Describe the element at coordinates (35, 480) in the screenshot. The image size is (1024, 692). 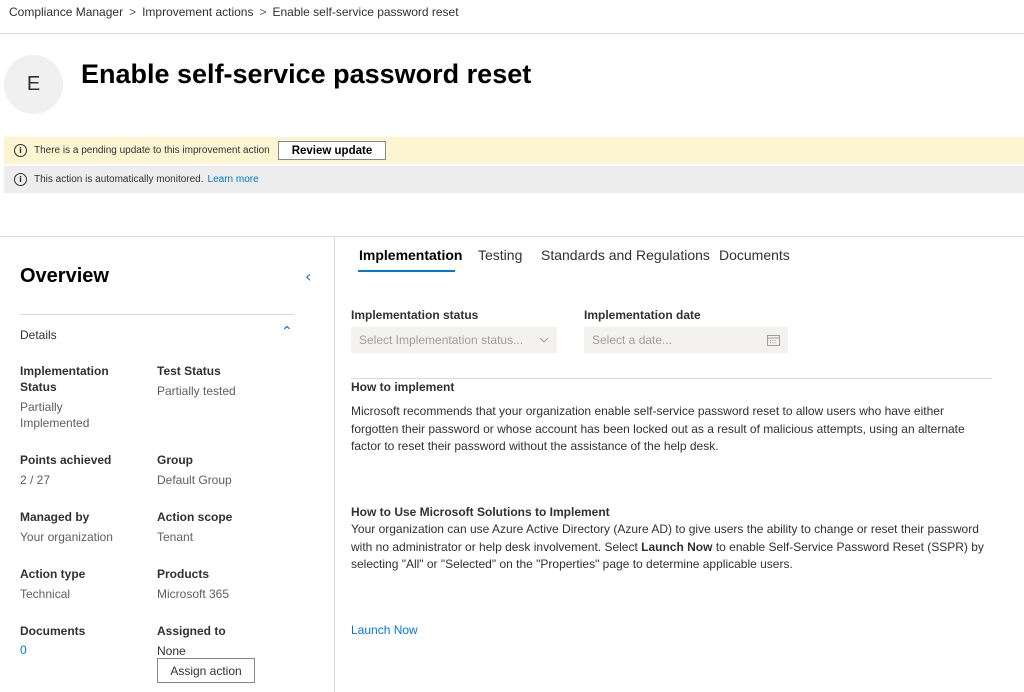
I see `points-achieved-value: 2 / 27` at that location.